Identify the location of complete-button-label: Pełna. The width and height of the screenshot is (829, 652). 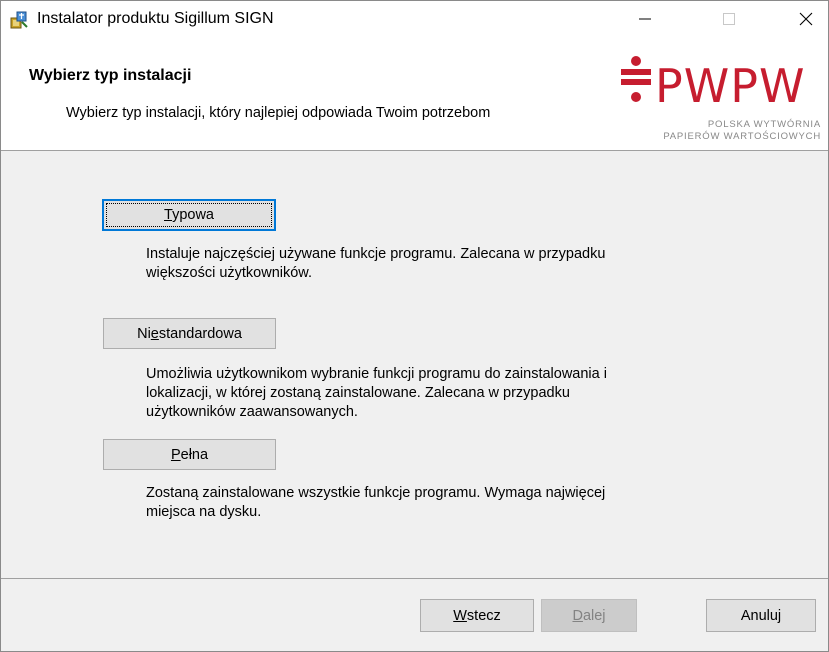
(189, 454).